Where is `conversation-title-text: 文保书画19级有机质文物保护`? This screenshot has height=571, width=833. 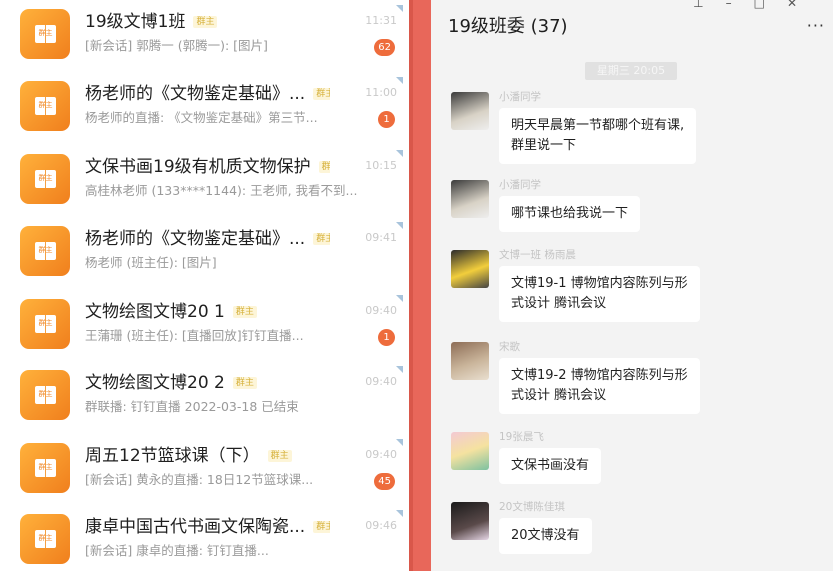
conversation-title-text: 文保书画19级有机质文物保护 is located at coordinates (198, 167).